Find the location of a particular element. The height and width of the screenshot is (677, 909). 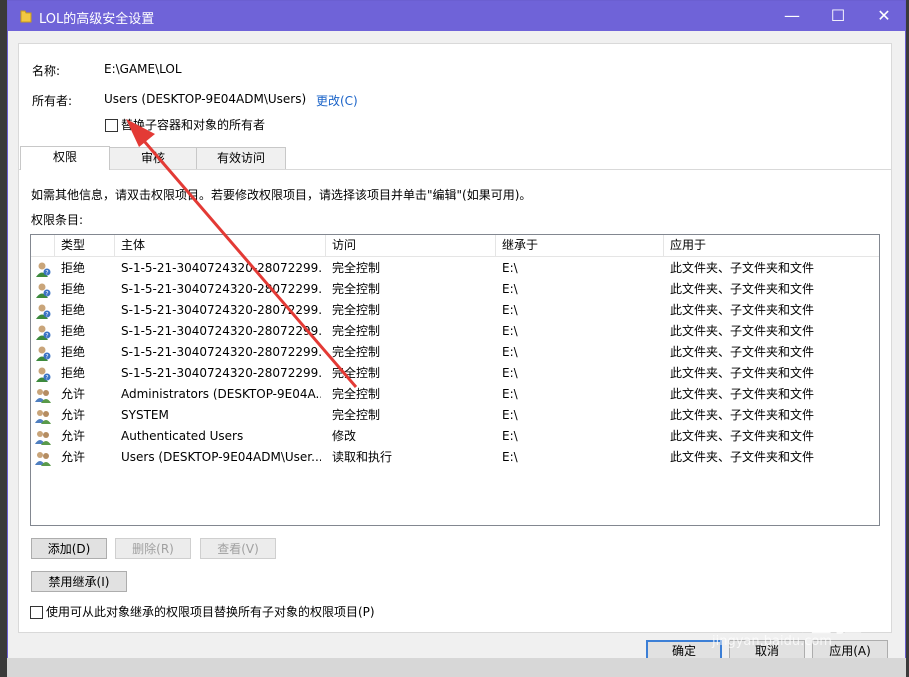

replace-owner-label: 替换子容器和对象的所有者 is located at coordinates (193, 125).